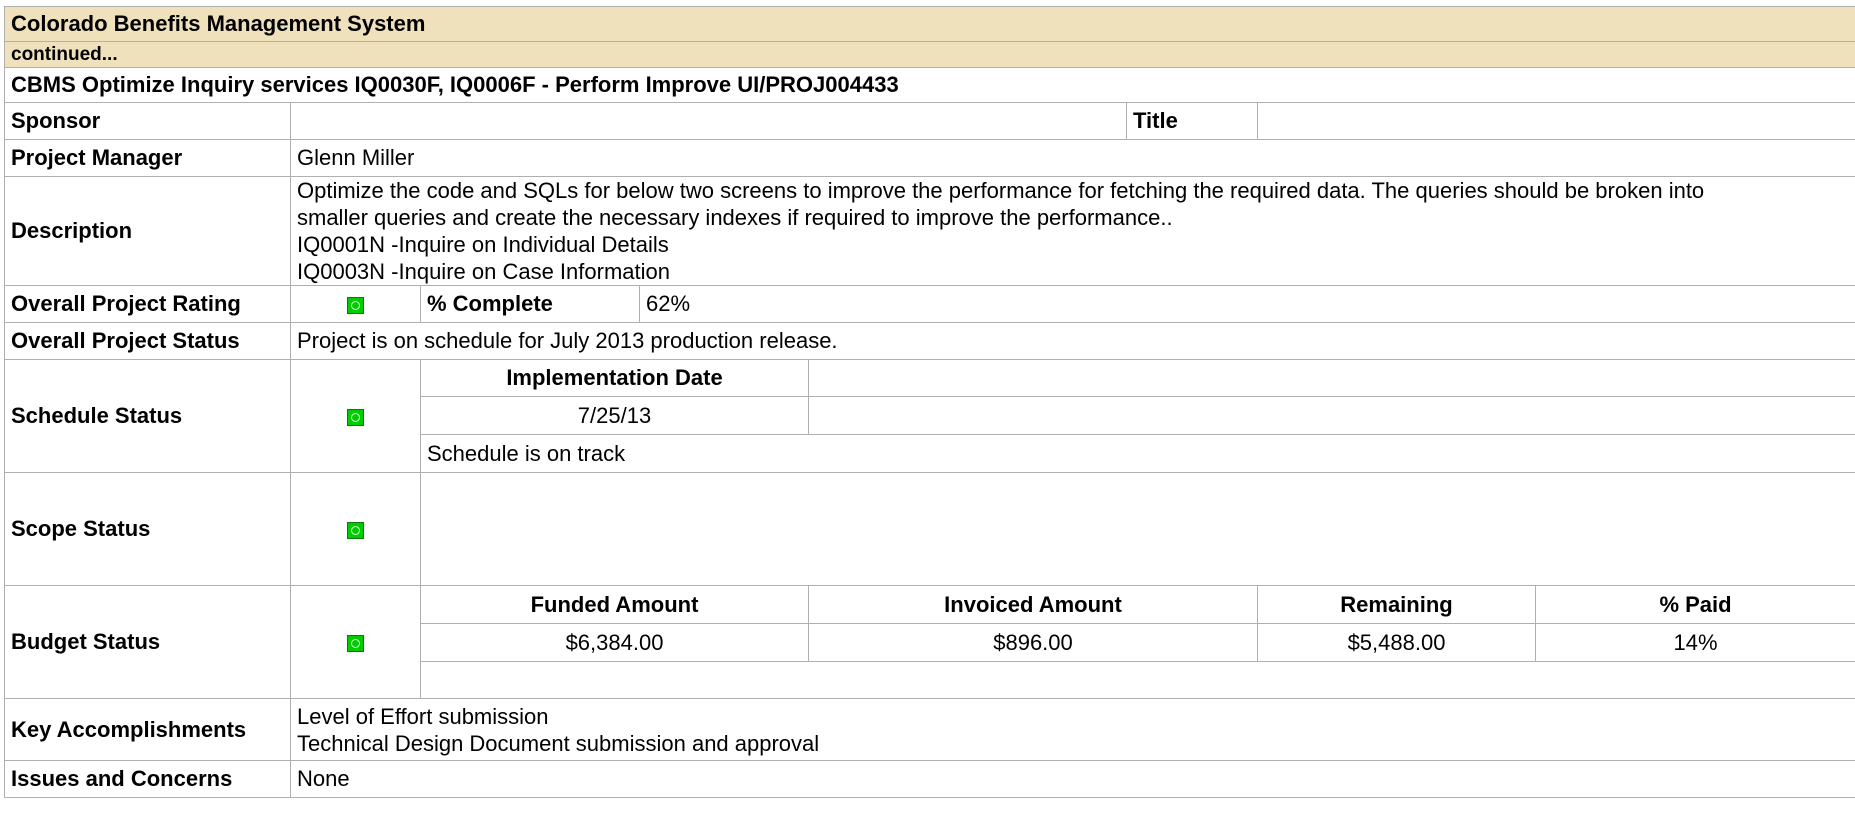 The image size is (1855, 828). I want to click on budget-status-label: Budget Status, so click(147, 642).